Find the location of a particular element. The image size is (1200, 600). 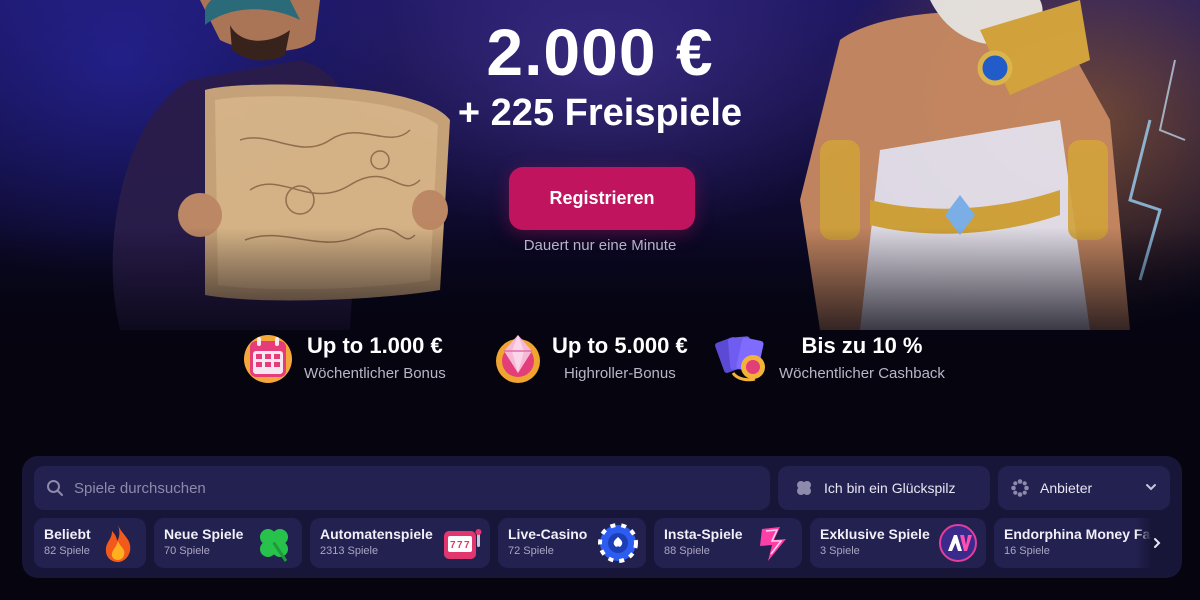

promo-weekly-bonus: Up to 1.000 € Wöchentlicher Bonus is located at coordinates (344, 357).